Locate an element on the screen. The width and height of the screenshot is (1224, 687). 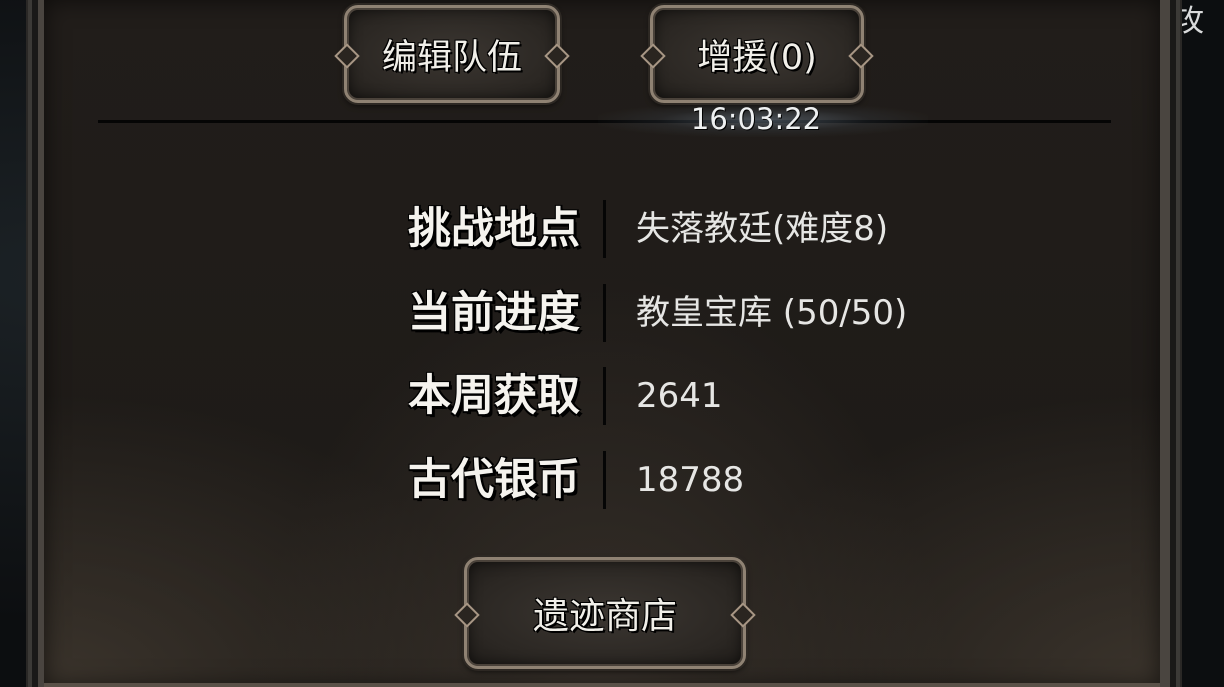
reinforce-label: 增援(0) is located at coordinates (757, 57).